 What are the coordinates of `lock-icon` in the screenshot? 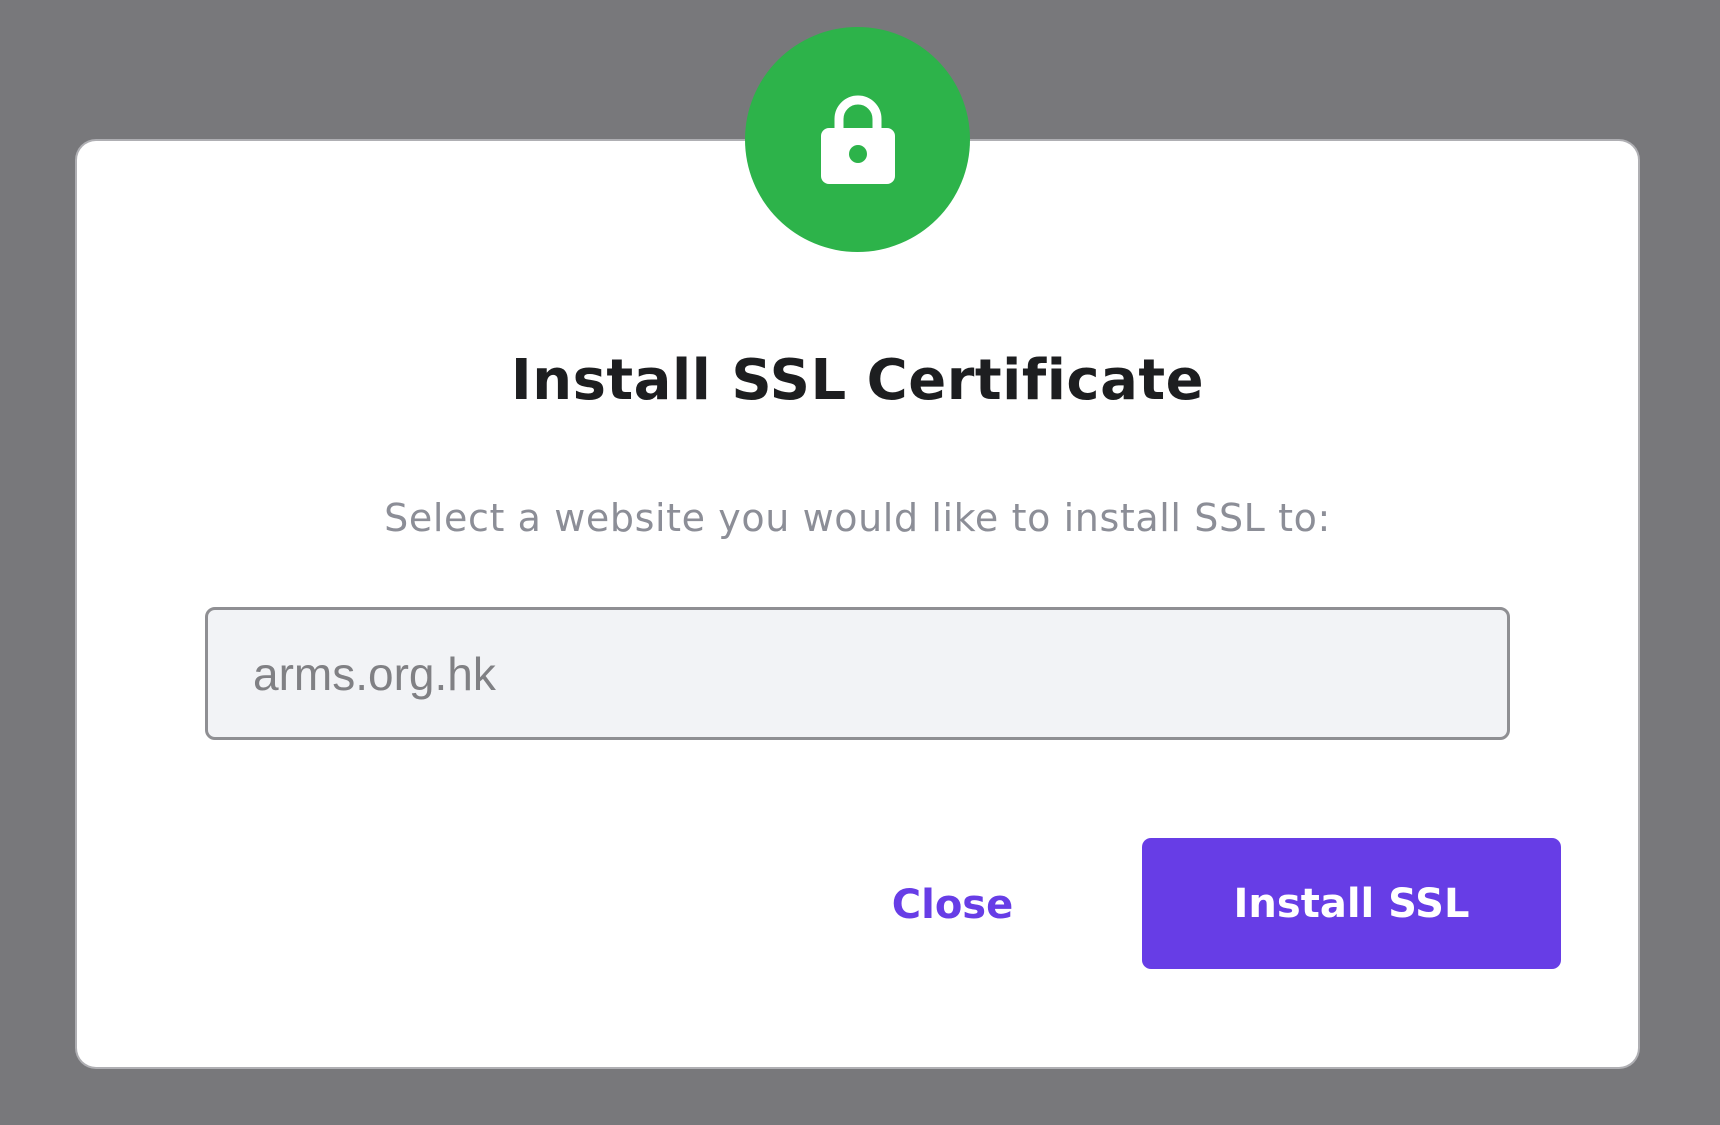 It's located at (857, 139).